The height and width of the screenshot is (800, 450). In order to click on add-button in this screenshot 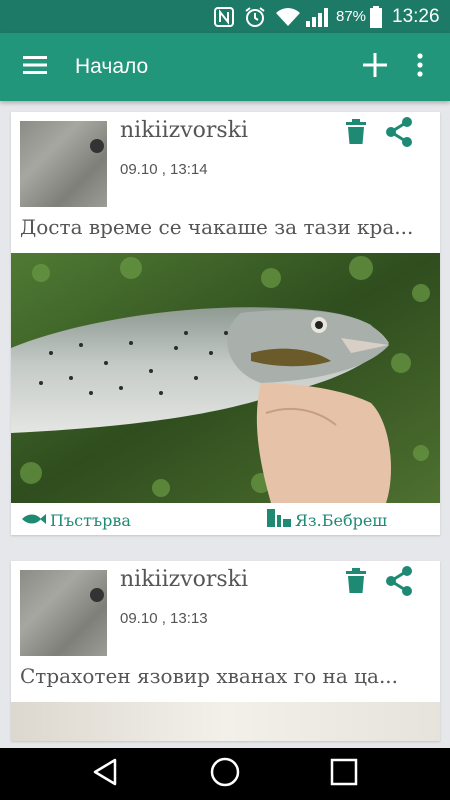, I will do `click(375, 67)`.